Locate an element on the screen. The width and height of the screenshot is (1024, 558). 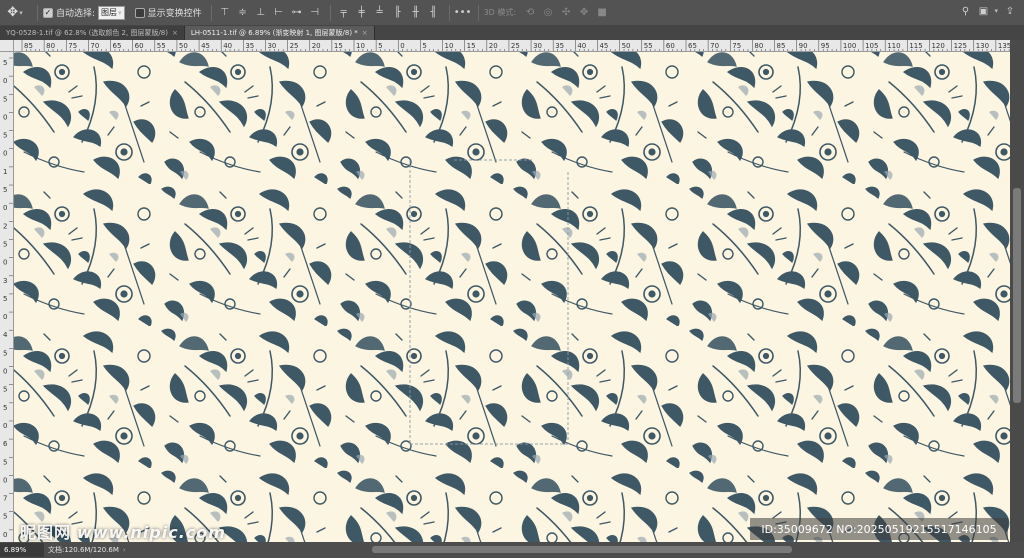
ruler-h-label: 30 is located at coordinates (537, 46).